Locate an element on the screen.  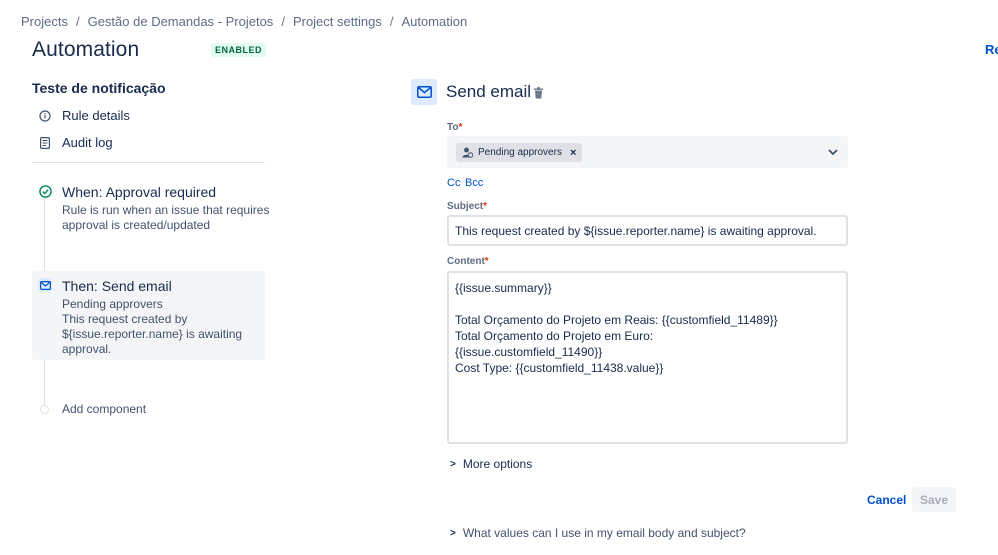
cc-link: Cc is located at coordinates (453, 183).